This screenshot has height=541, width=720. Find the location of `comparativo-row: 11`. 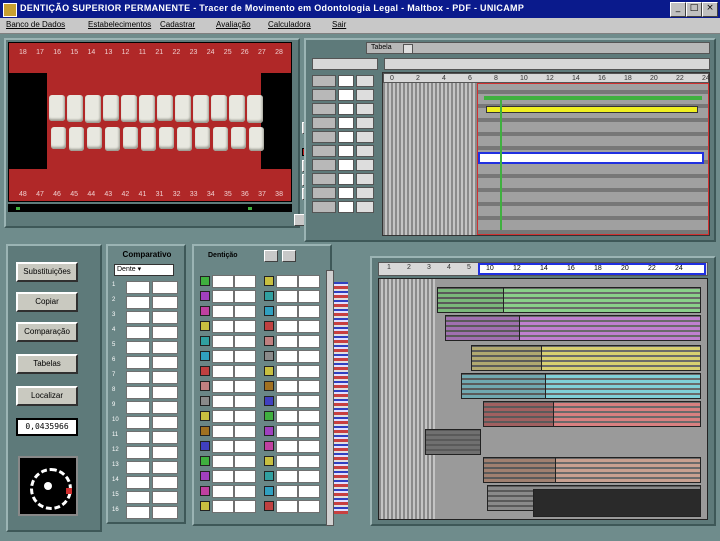

comparativo-row: 11 is located at coordinates (146, 437).